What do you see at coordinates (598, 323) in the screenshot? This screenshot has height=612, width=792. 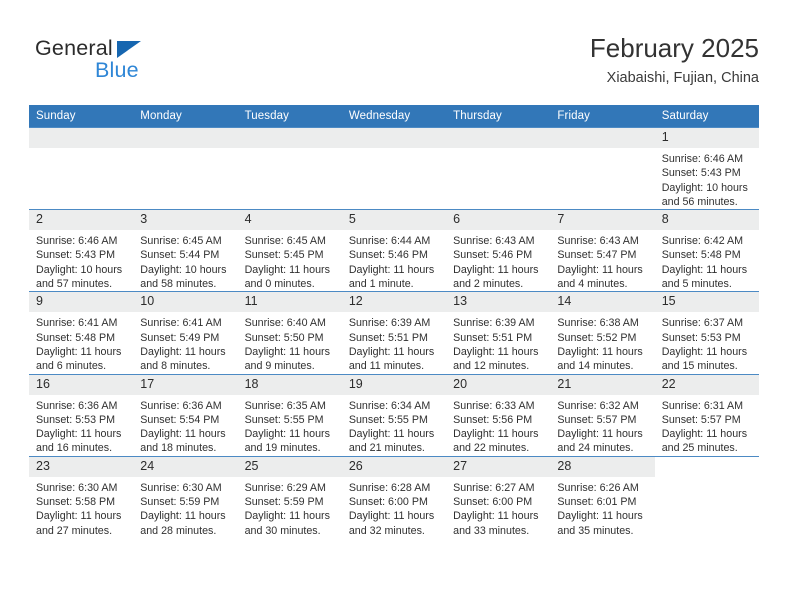 I see `day-sunrise-text: Sunrise: 6:38 AM` at bounding box center [598, 323].